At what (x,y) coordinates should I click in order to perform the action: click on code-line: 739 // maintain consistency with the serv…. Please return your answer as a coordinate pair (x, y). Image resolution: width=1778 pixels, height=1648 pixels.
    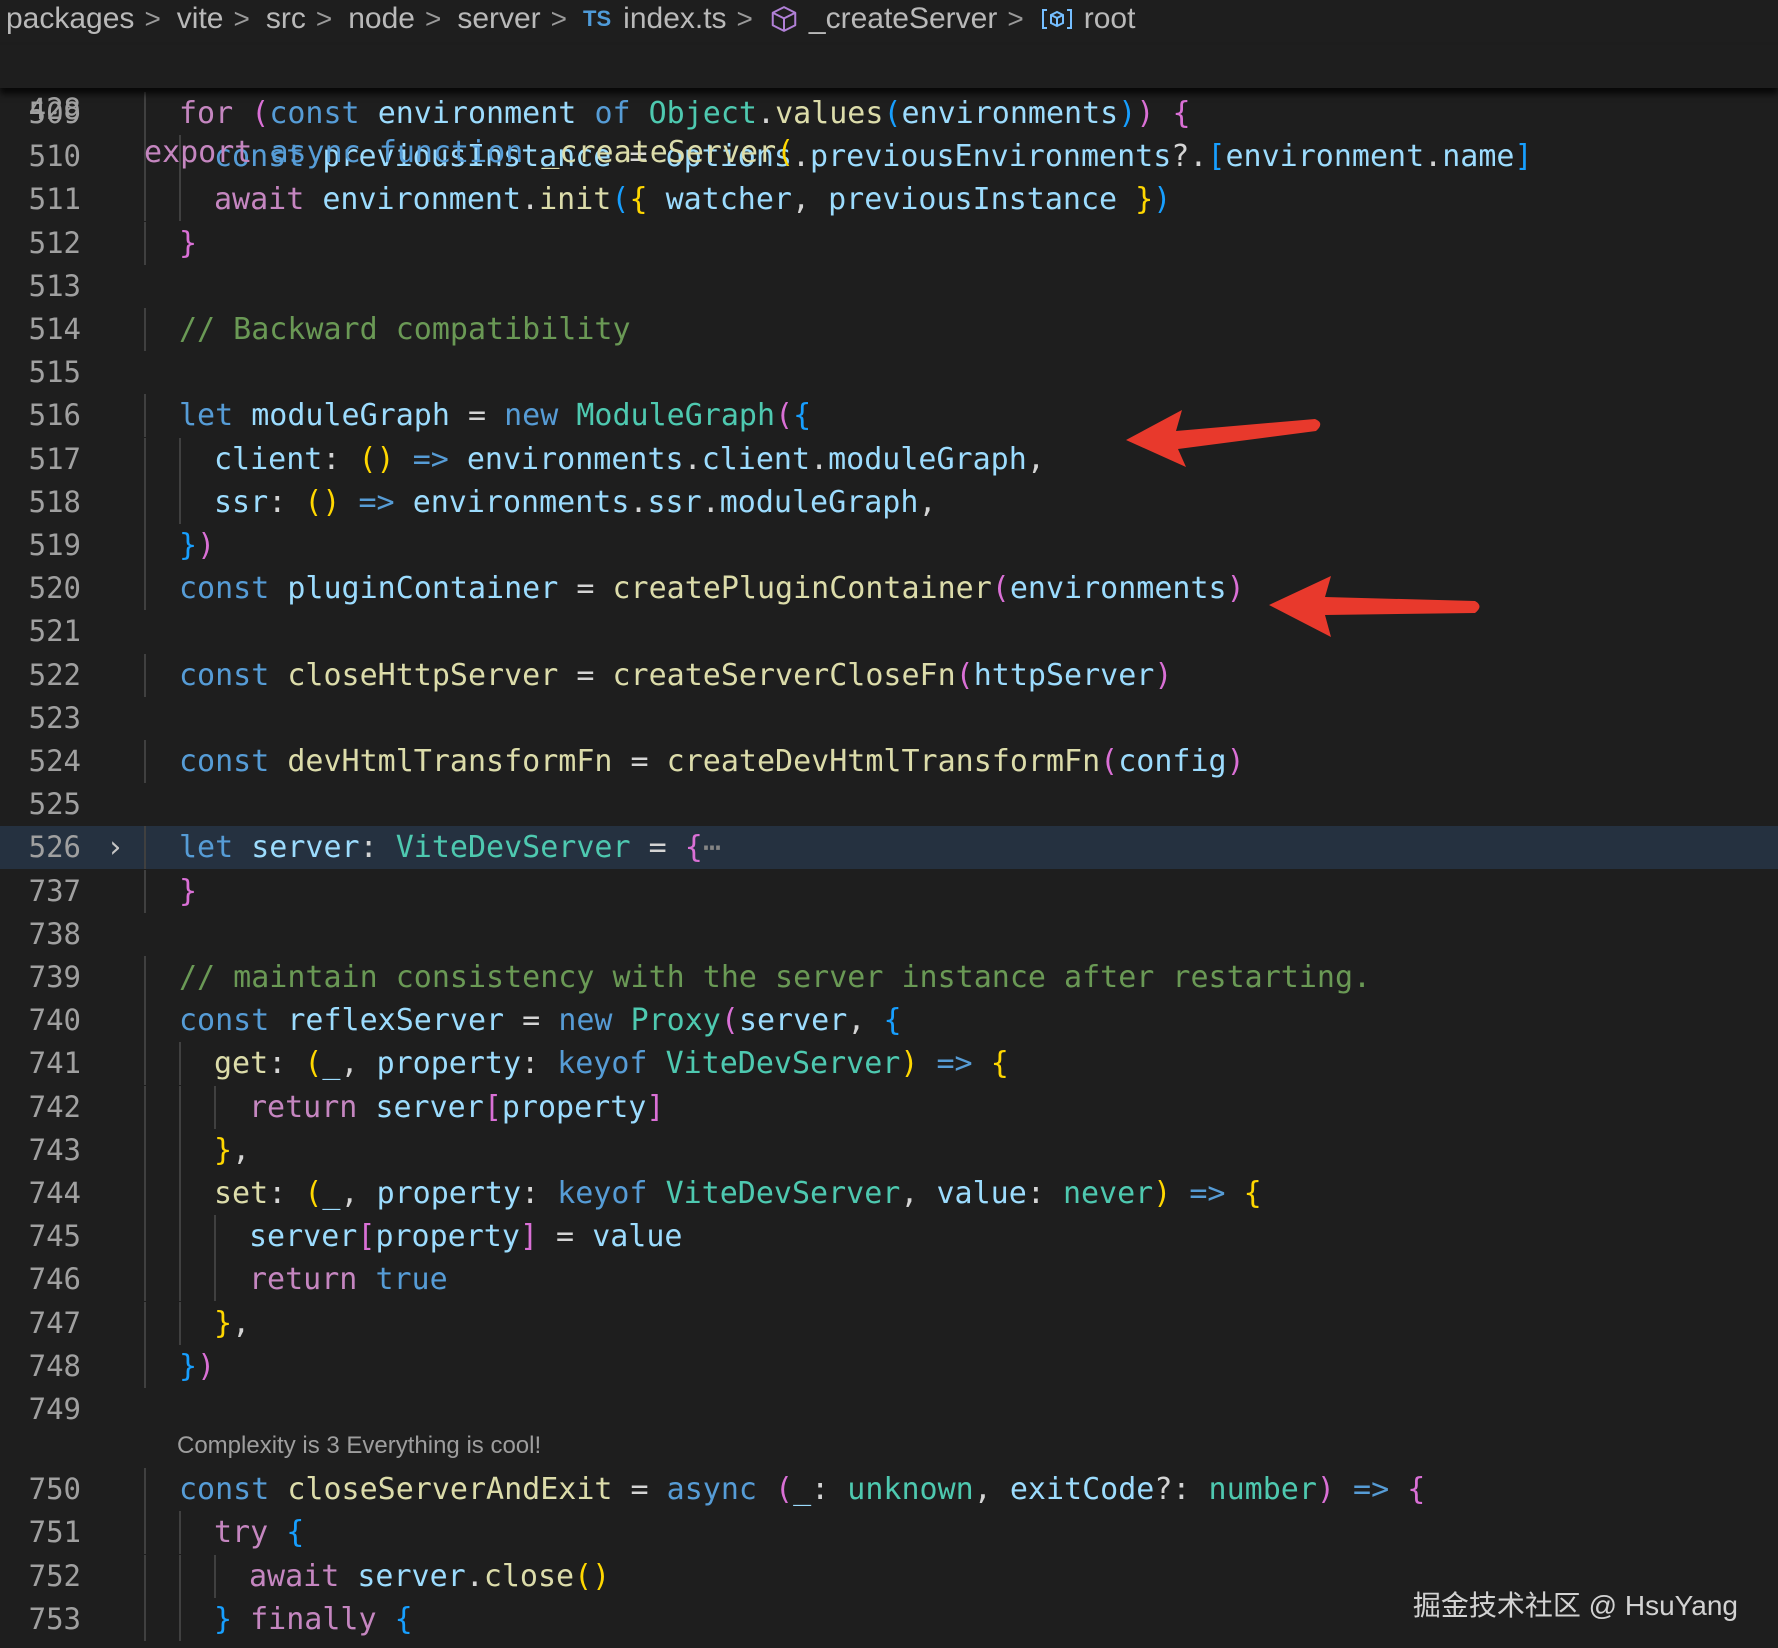
    Looking at the image, I should click on (889, 977).